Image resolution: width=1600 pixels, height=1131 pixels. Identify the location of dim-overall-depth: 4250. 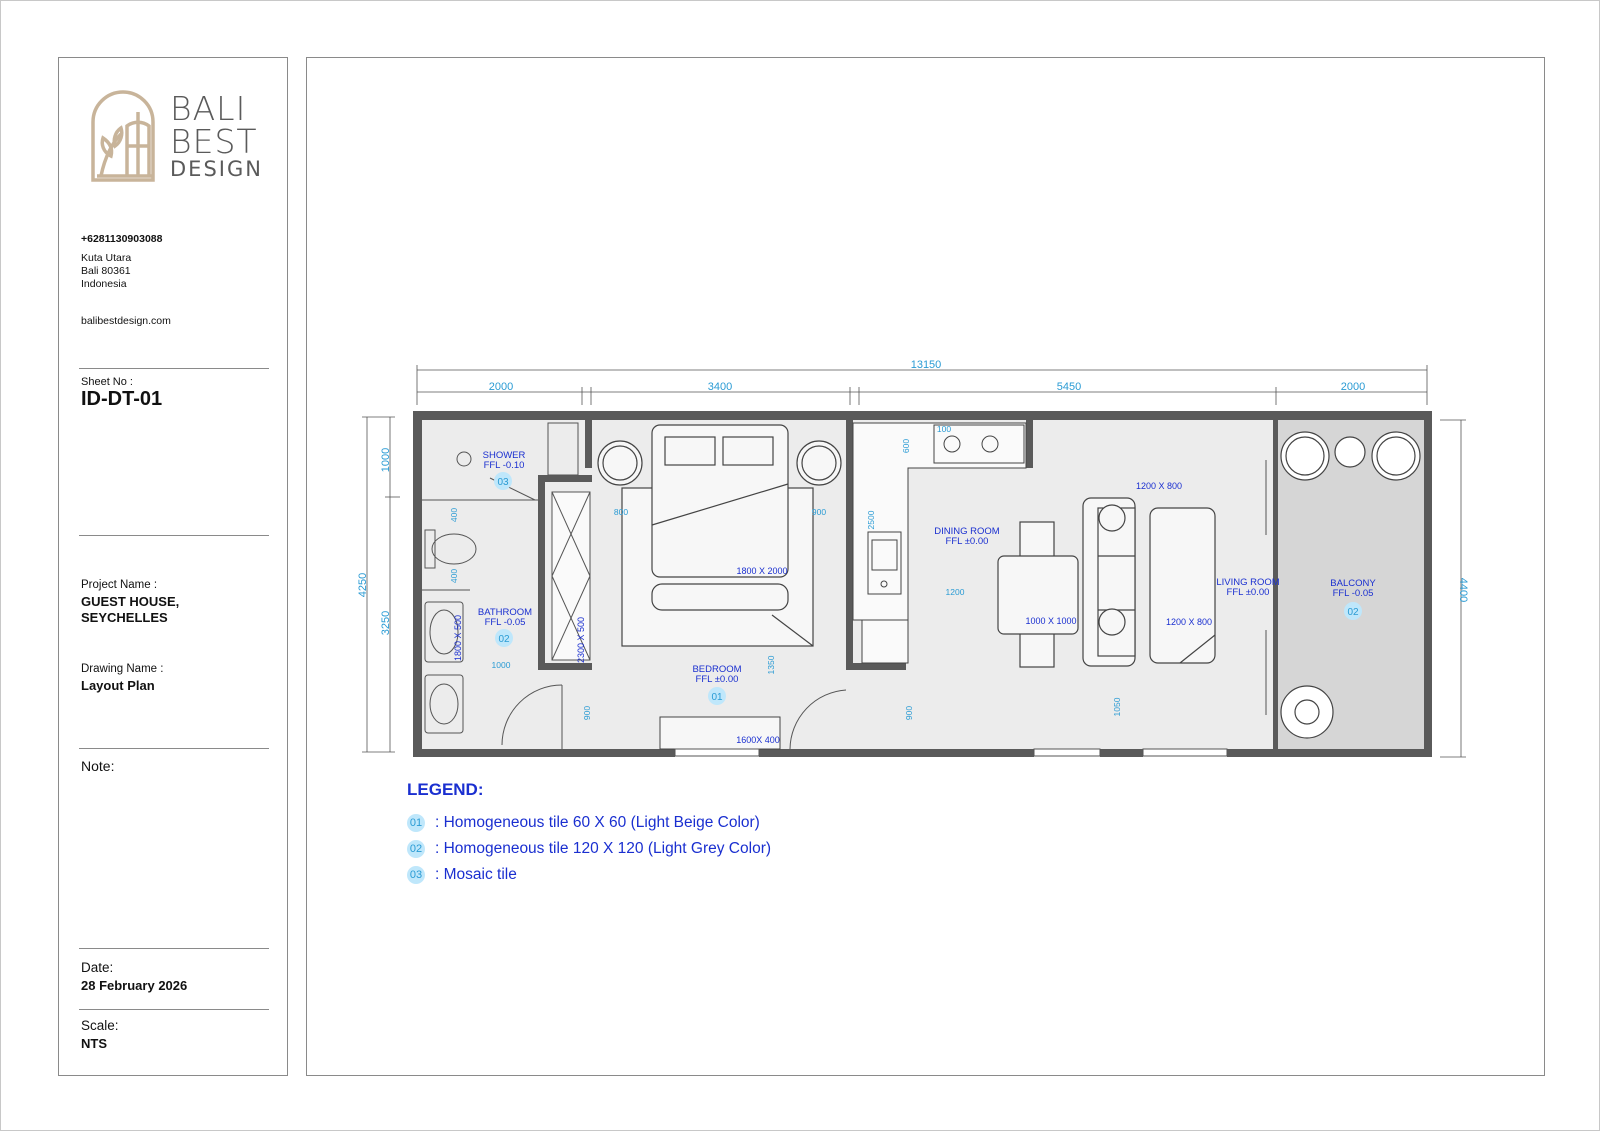
(363, 585).